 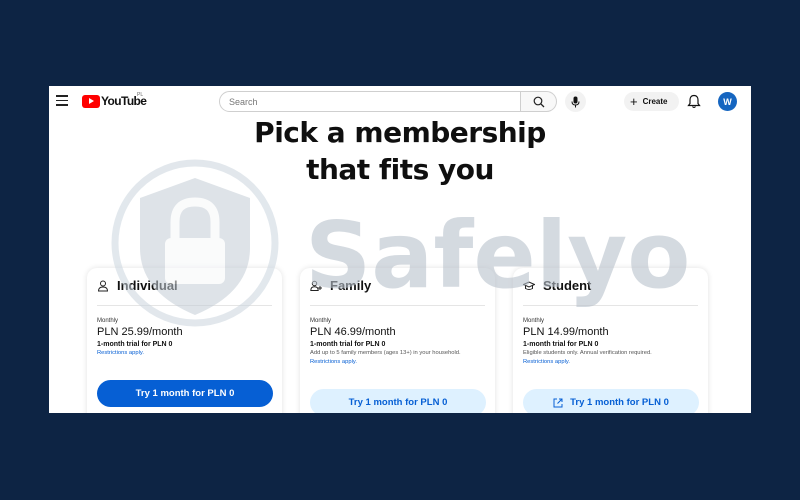 I want to click on page-title-line-1: Pick a membership, so click(x=400, y=132).